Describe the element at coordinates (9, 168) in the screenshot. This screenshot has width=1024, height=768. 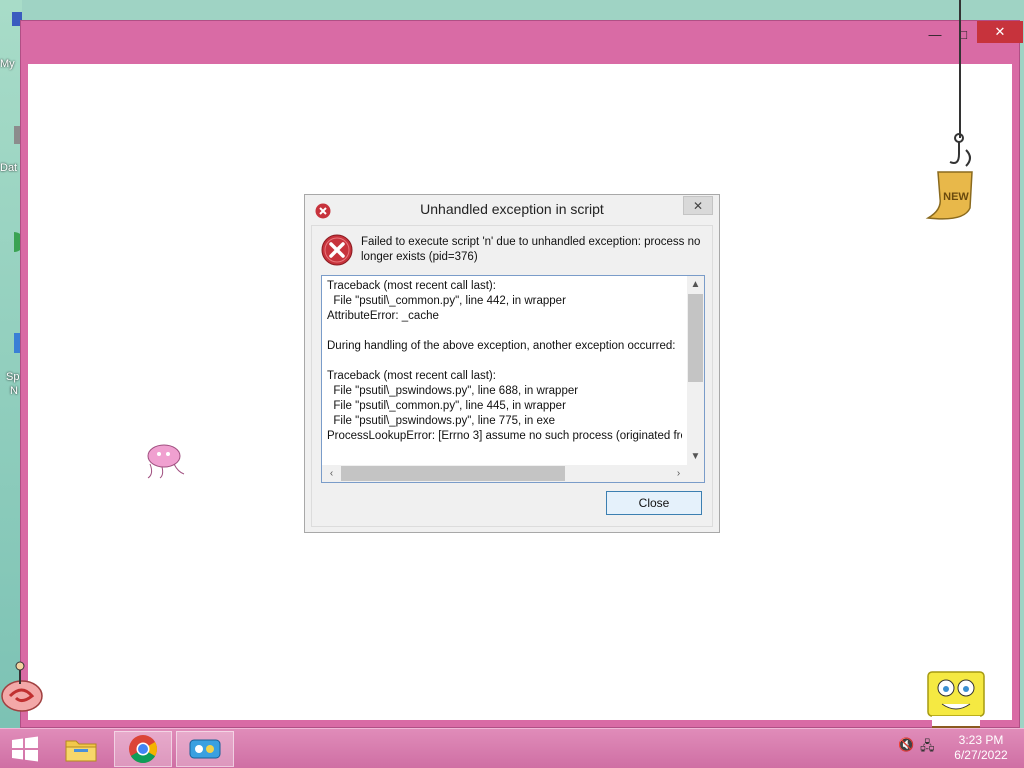
I see `desktop-icon-label: Dat` at that location.